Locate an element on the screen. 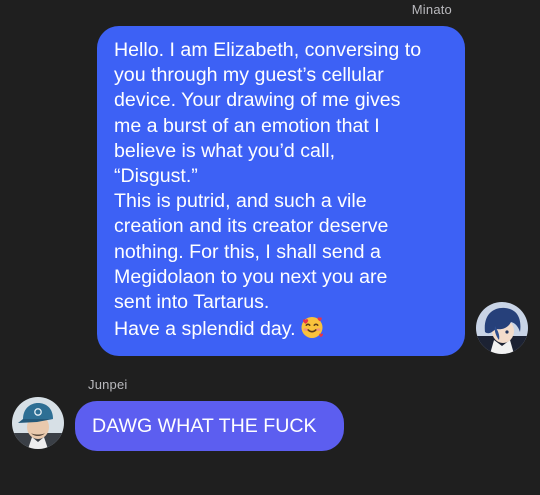  message-line: sent into Tartarus. is located at coordinates (192, 302).